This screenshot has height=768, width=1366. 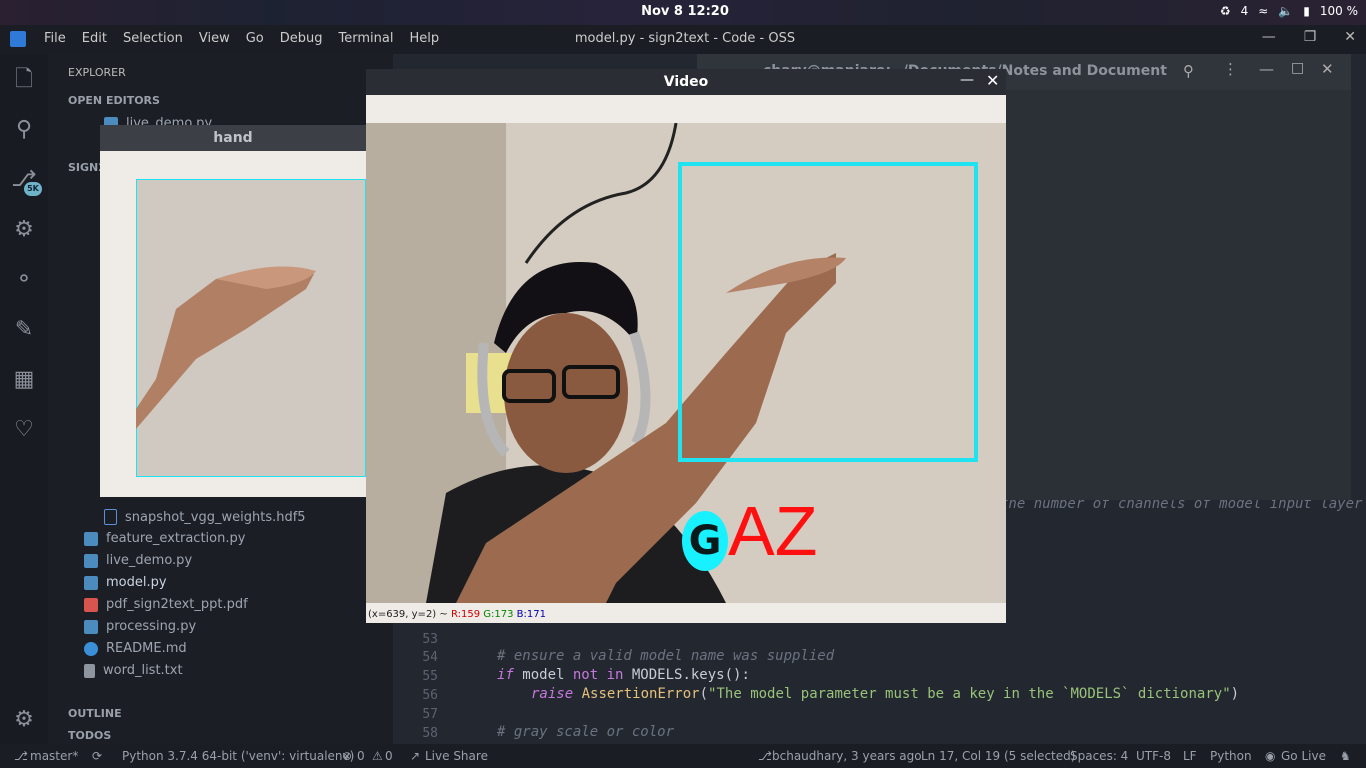 I want to click on live-share-icon: ↗, so click(x=415, y=756).